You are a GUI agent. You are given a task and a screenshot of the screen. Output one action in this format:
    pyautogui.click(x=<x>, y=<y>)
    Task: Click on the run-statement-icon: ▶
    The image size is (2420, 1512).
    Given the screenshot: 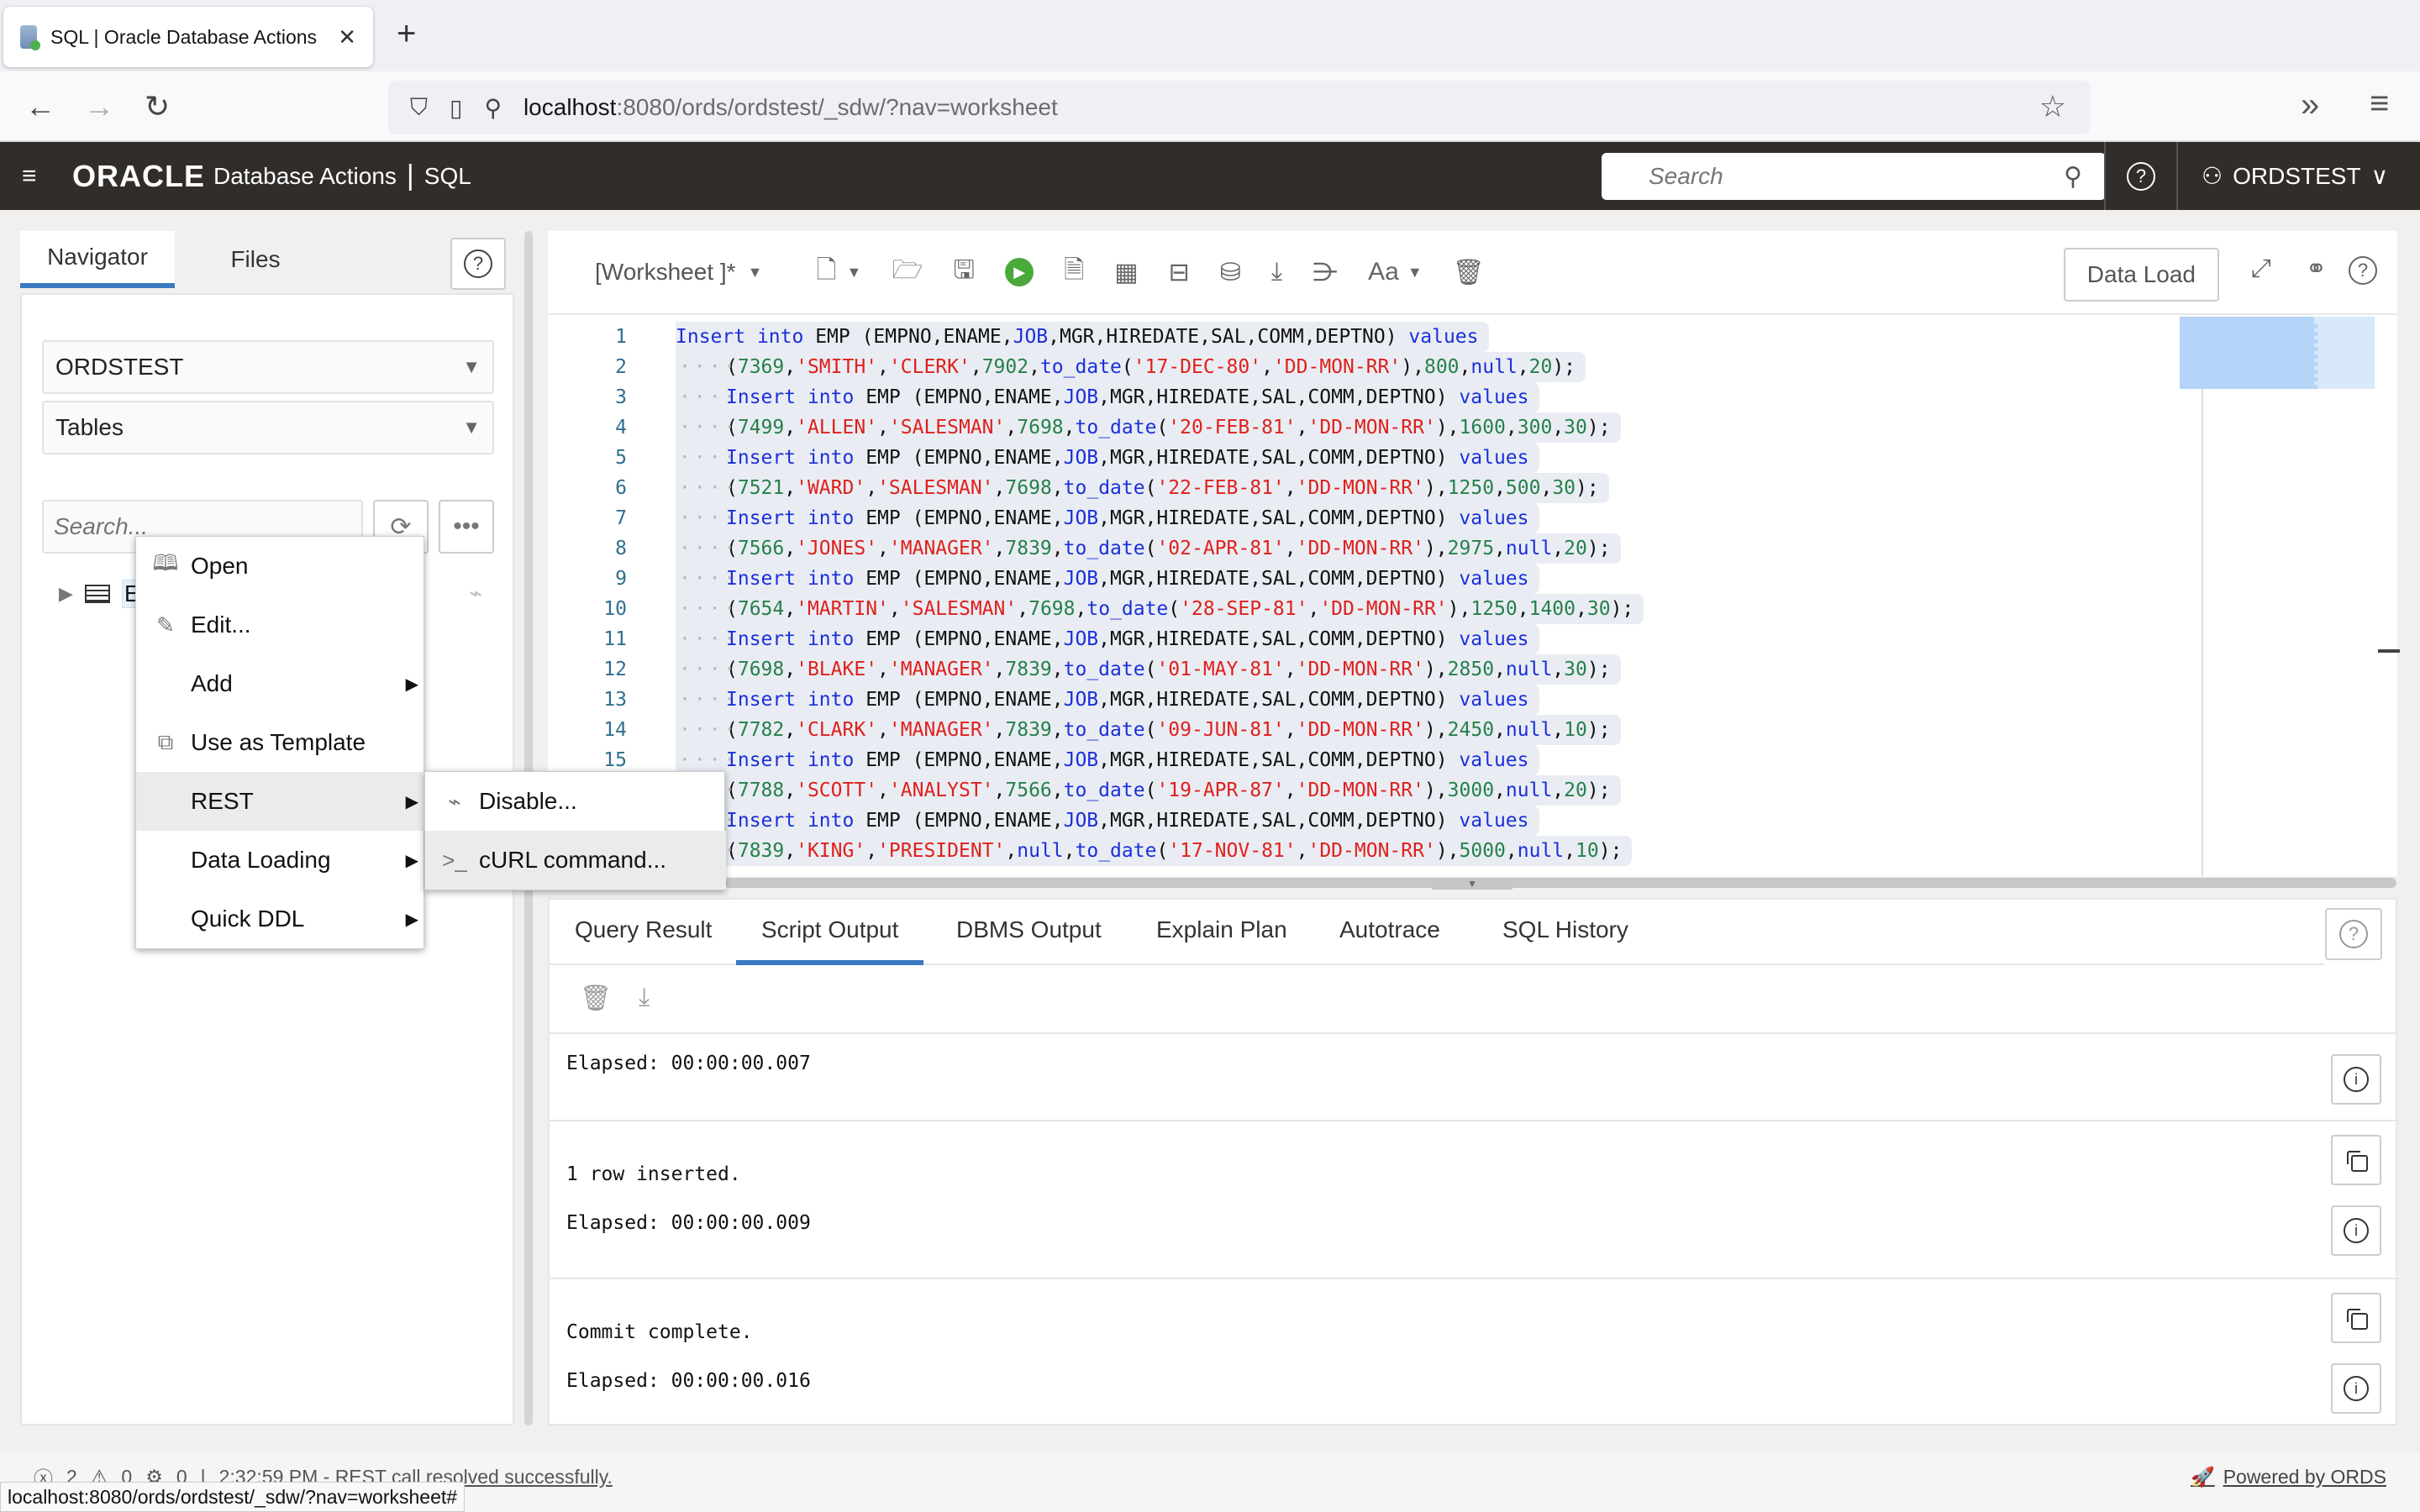 What is the action you would take?
    pyautogui.click(x=1020, y=272)
    